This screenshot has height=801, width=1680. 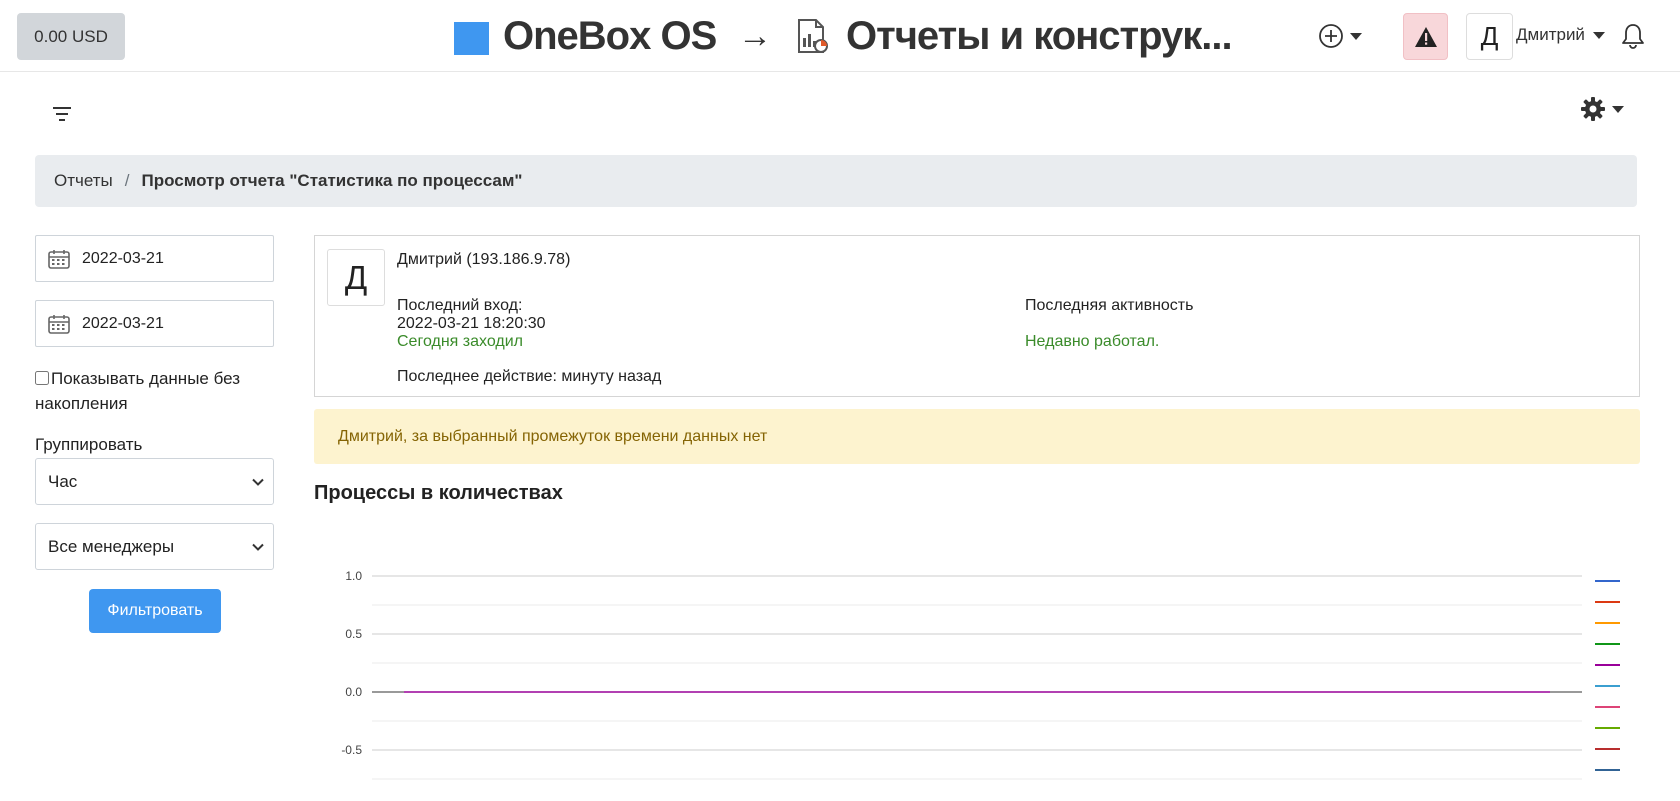 I want to click on user-card-avatar: Д, so click(x=356, y=277).